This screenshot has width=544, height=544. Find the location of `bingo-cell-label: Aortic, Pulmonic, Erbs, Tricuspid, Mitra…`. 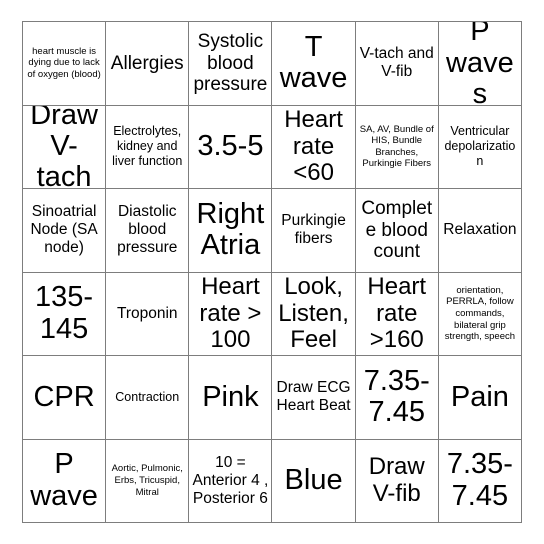

bingo-cell-label: Aortic, Pulmonic, Erbs, Tricuspid, Mitra… is located at coordinates (147, 480).